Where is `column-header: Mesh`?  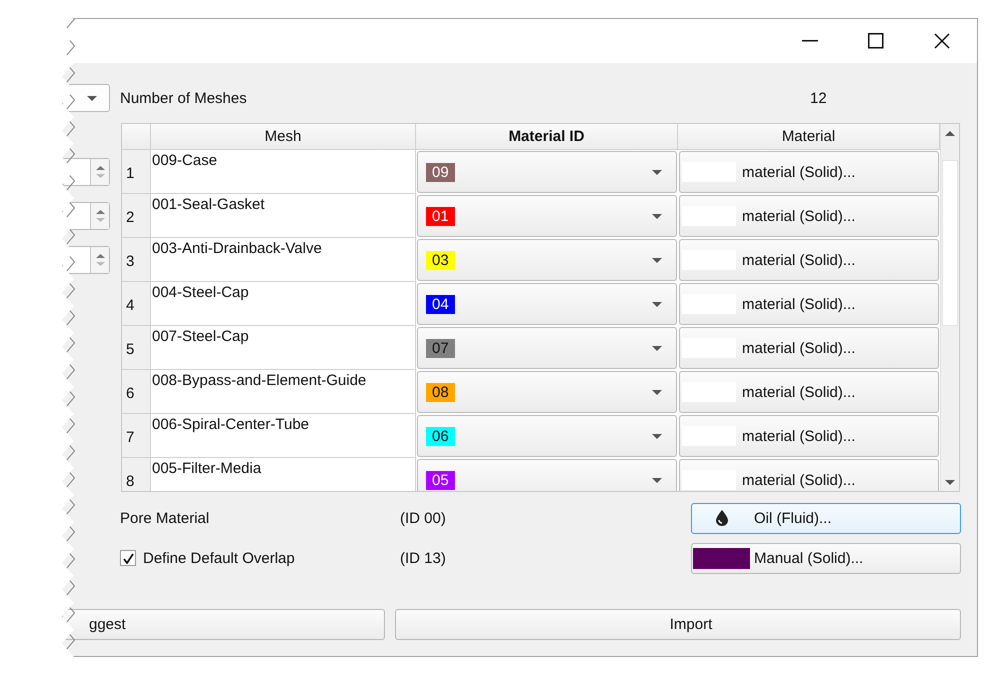
column-header: Mesh is located at coordinates (283, 137).